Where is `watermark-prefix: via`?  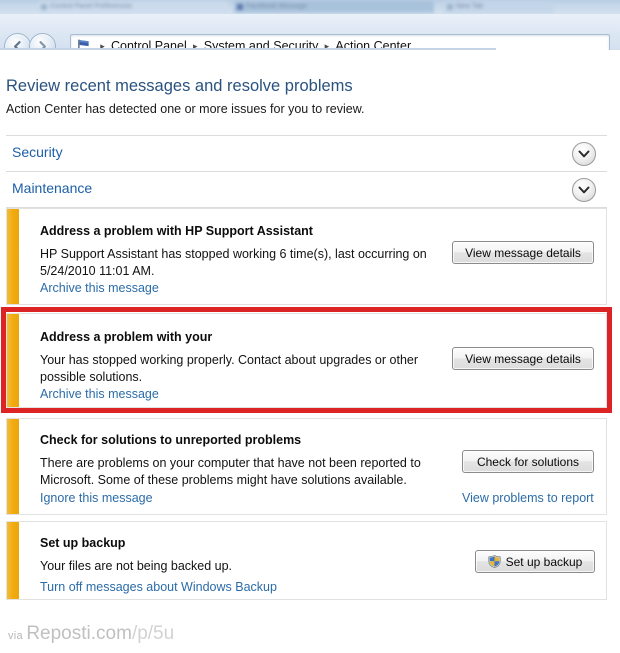
watermark-prefix: via is located at coordinates (17, 636).